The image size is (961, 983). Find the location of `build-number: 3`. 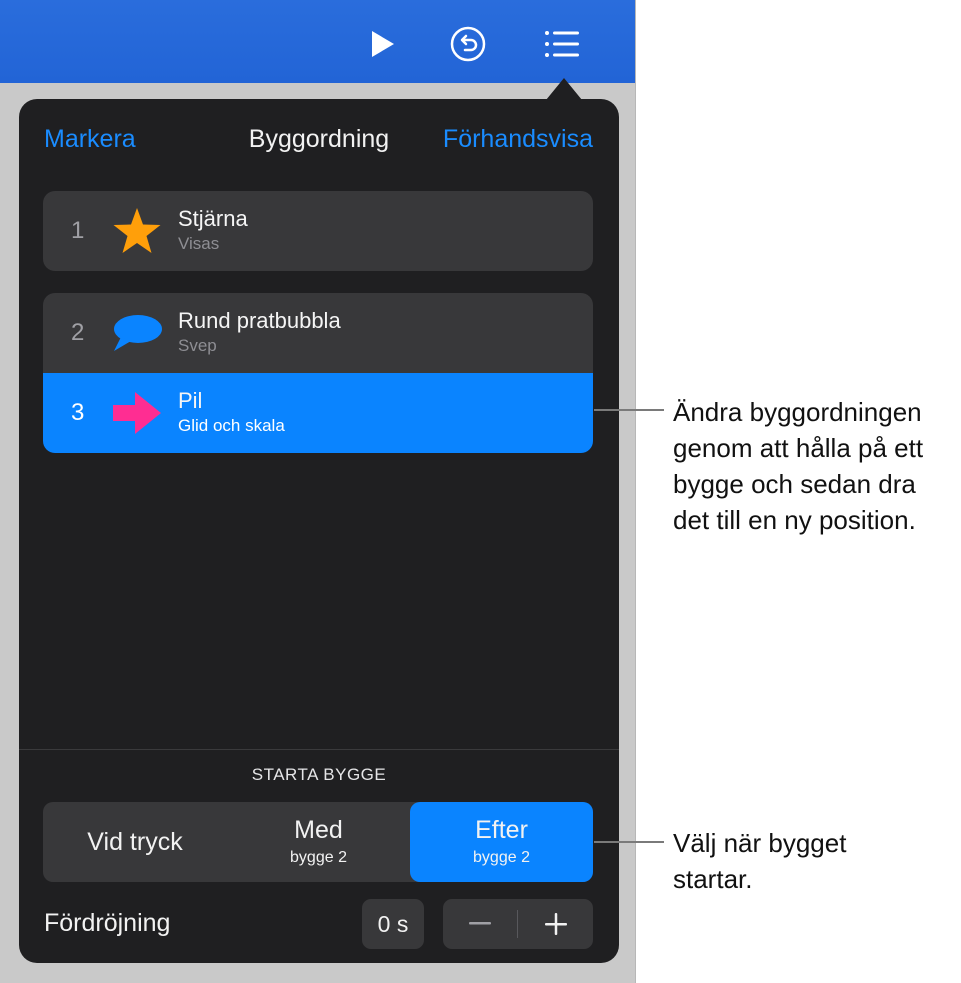

build-number: 3 is located at coordinates (78, 412).